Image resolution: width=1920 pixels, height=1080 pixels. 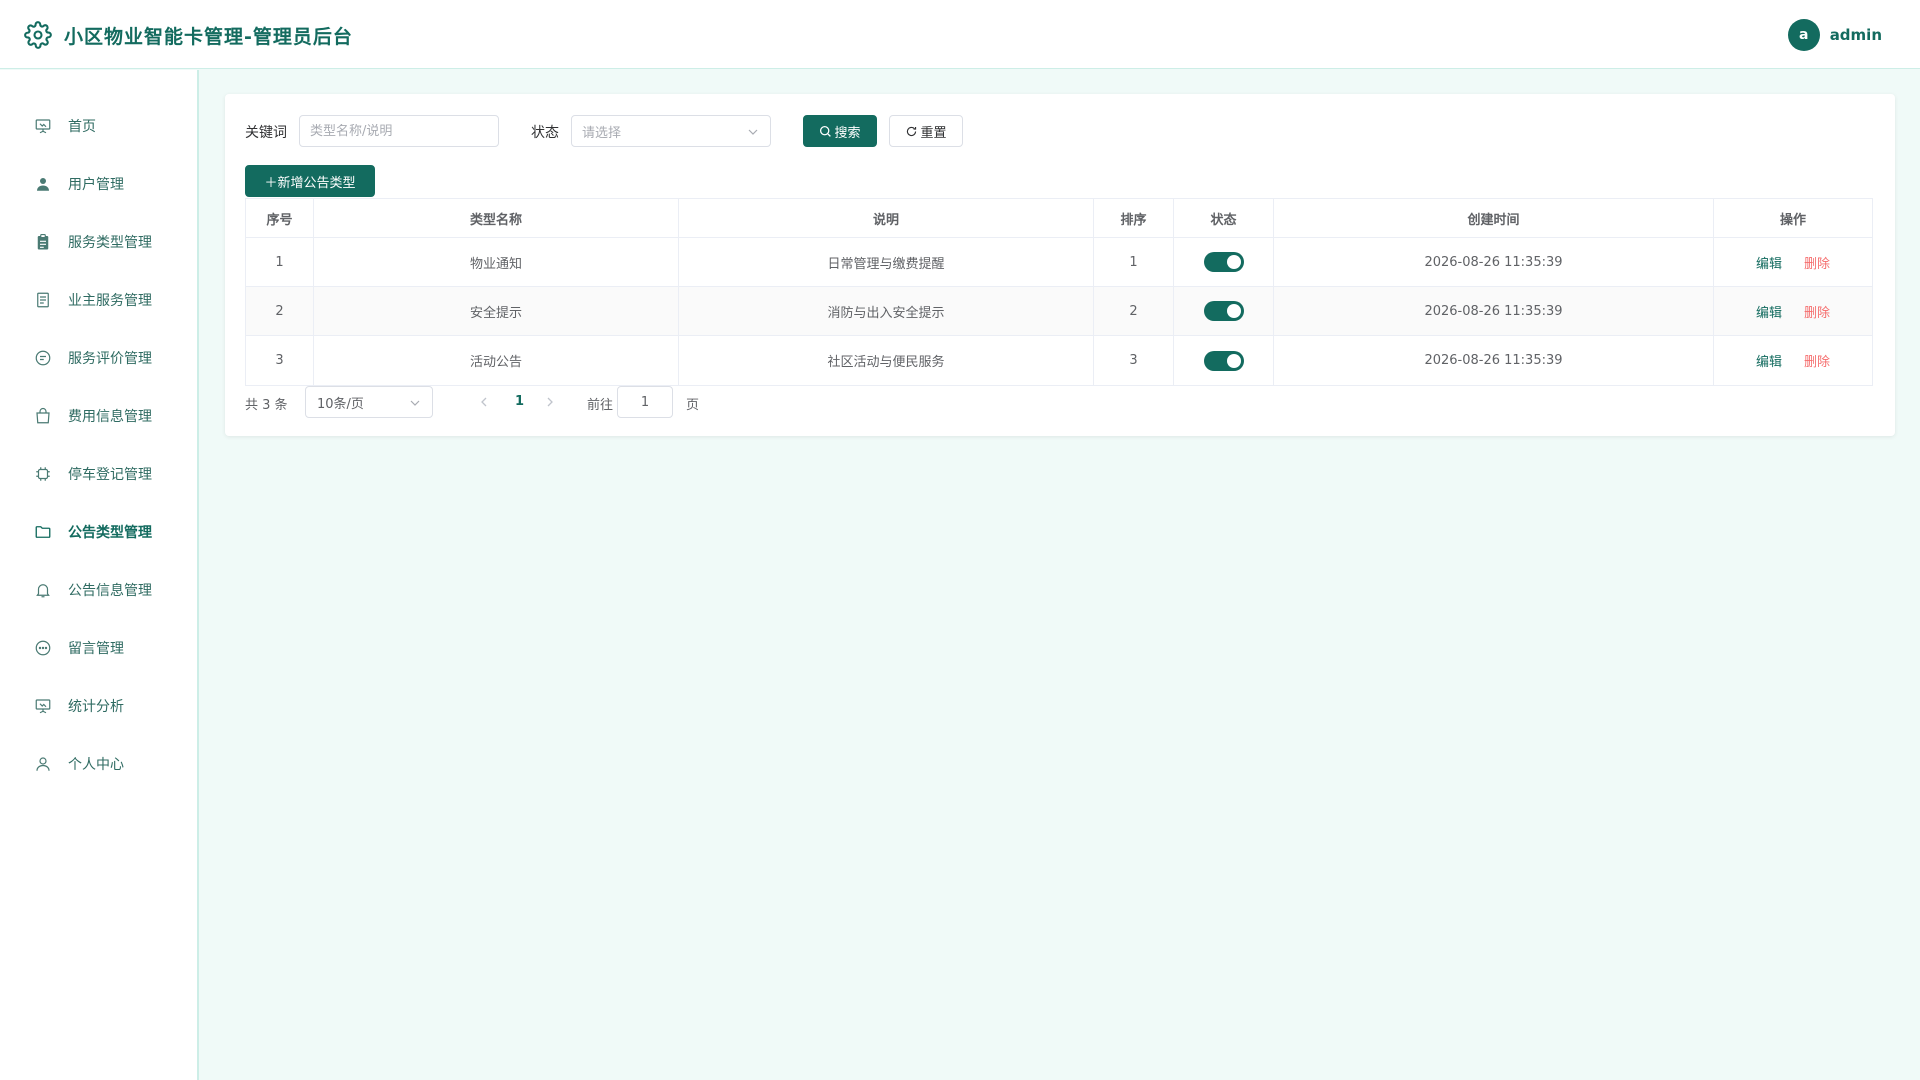 I want to click on cell-name: 活动公告, so click(x=496, y=360).